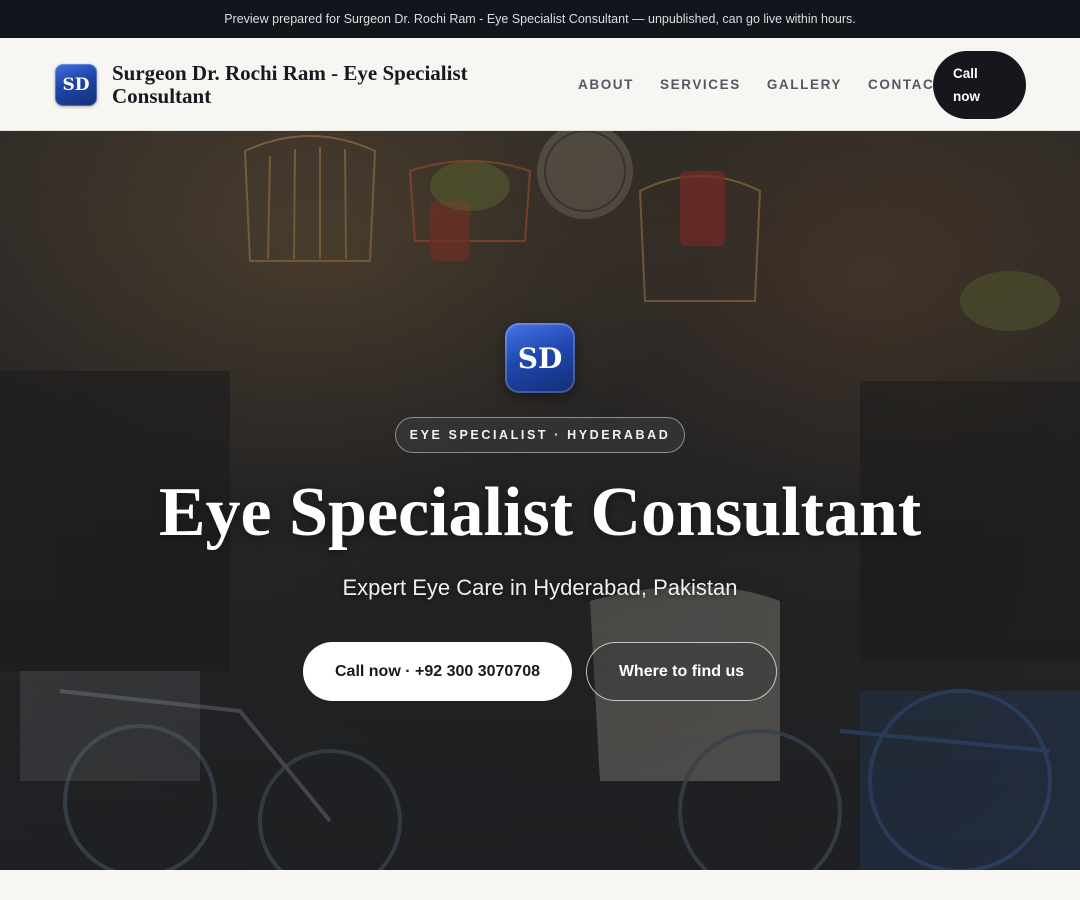 This screenshot has width=1080, height=900. I want to click on hero-logo-initials: SD, so click(540, 358).